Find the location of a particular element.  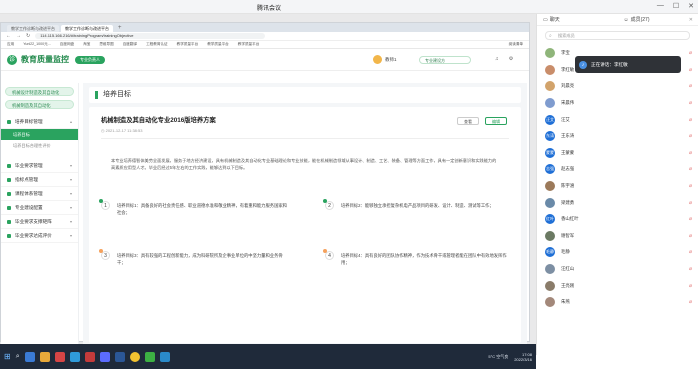

user-menu: 教师1 is located at coordinates (385, 59).